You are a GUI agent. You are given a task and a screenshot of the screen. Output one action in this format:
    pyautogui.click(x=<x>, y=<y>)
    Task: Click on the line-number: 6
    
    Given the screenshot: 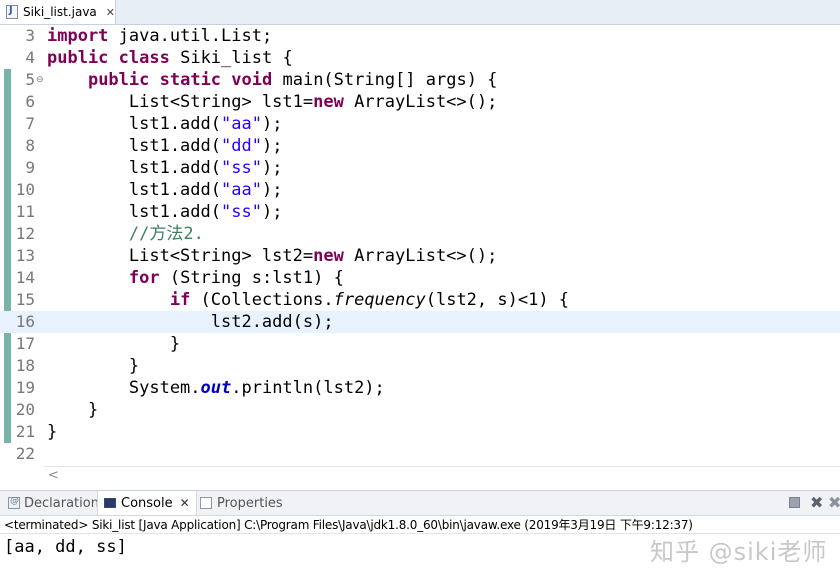 What is the action you would take?
    pyautogui.click(x=30, y=101)
    